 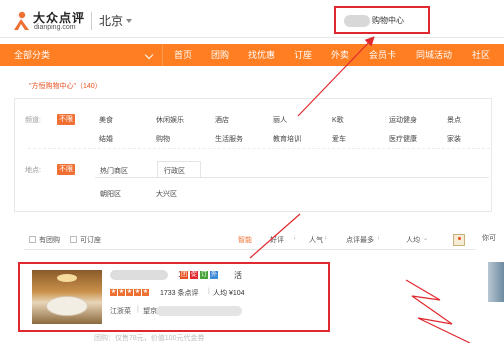 I want to click on tab-admin-districts: 行政区, so click(x=174, y=171).